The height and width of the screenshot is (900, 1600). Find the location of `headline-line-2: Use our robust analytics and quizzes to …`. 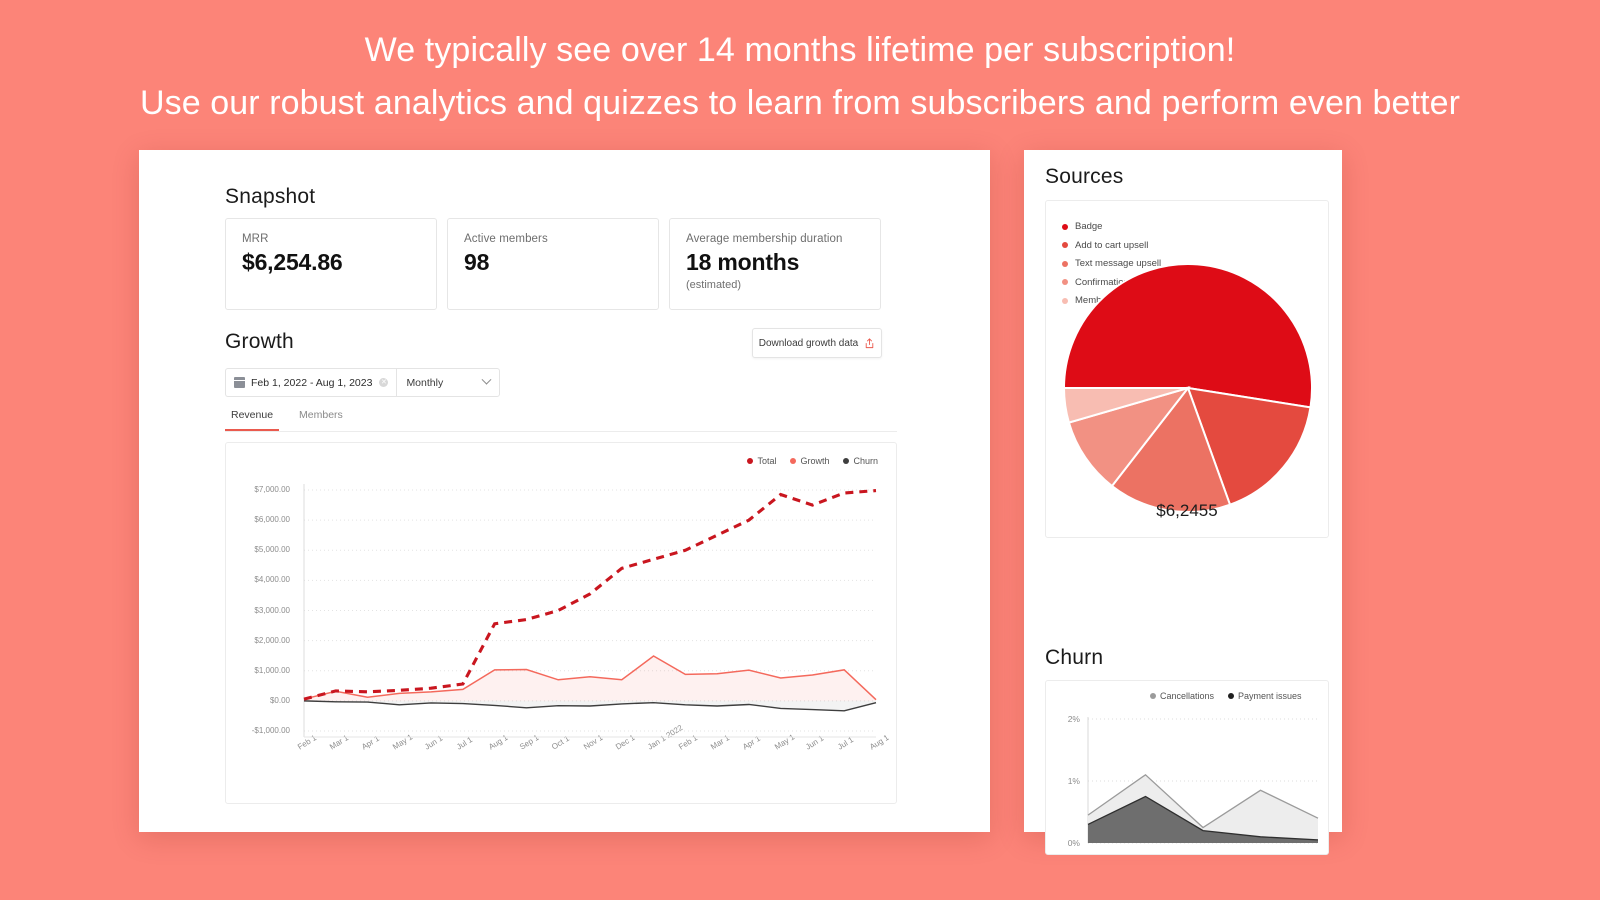

headline-line-2: Use our robust analytics and quizzes to … is located at coordinates (800, 103).